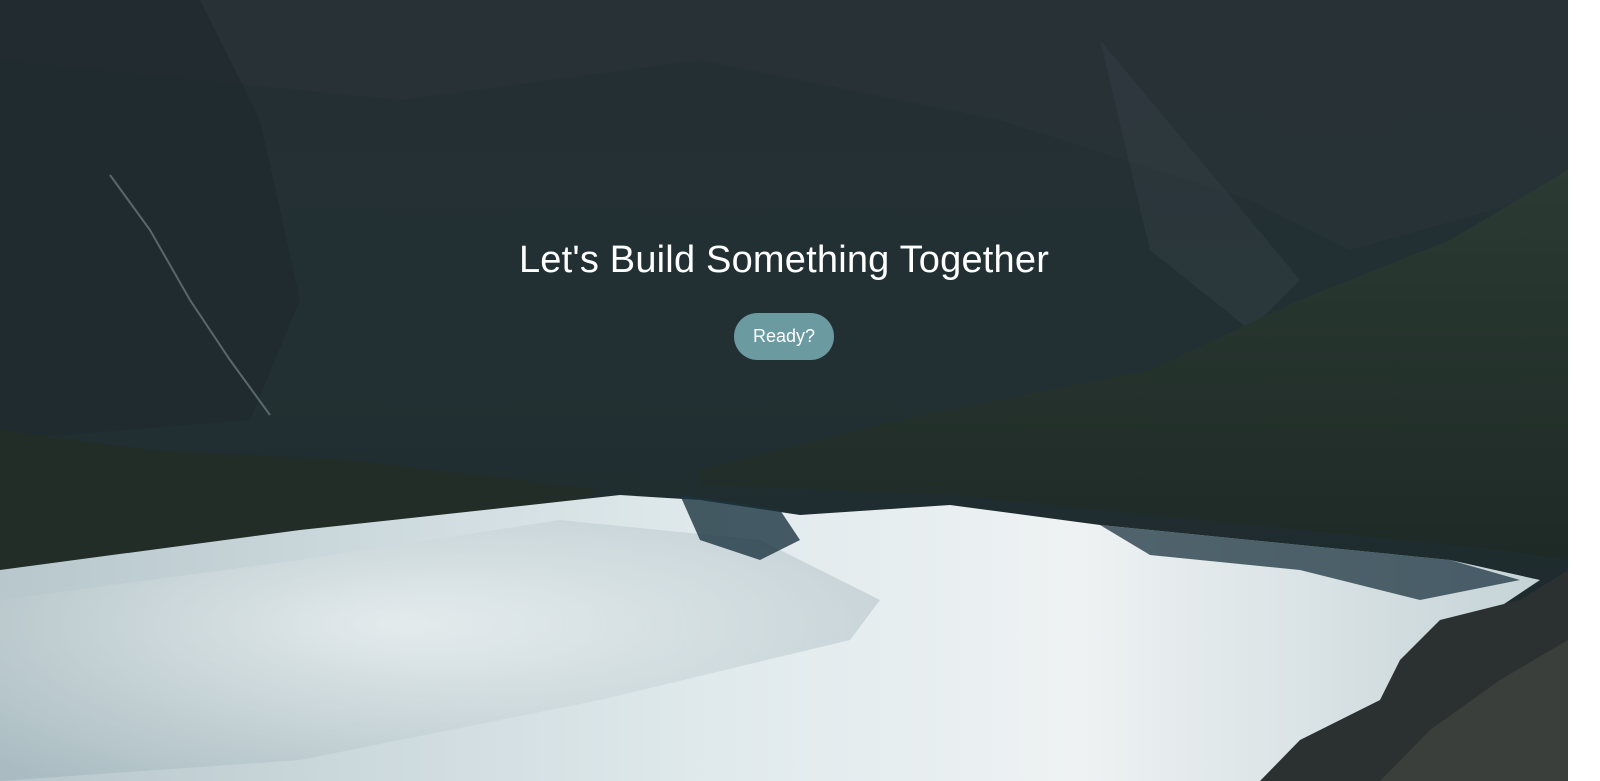 This screenshot has width=1600, height=781. Describe the element at coordinates (784, 336) in the screenshot. I see `ready-button: Ready?` at that location.